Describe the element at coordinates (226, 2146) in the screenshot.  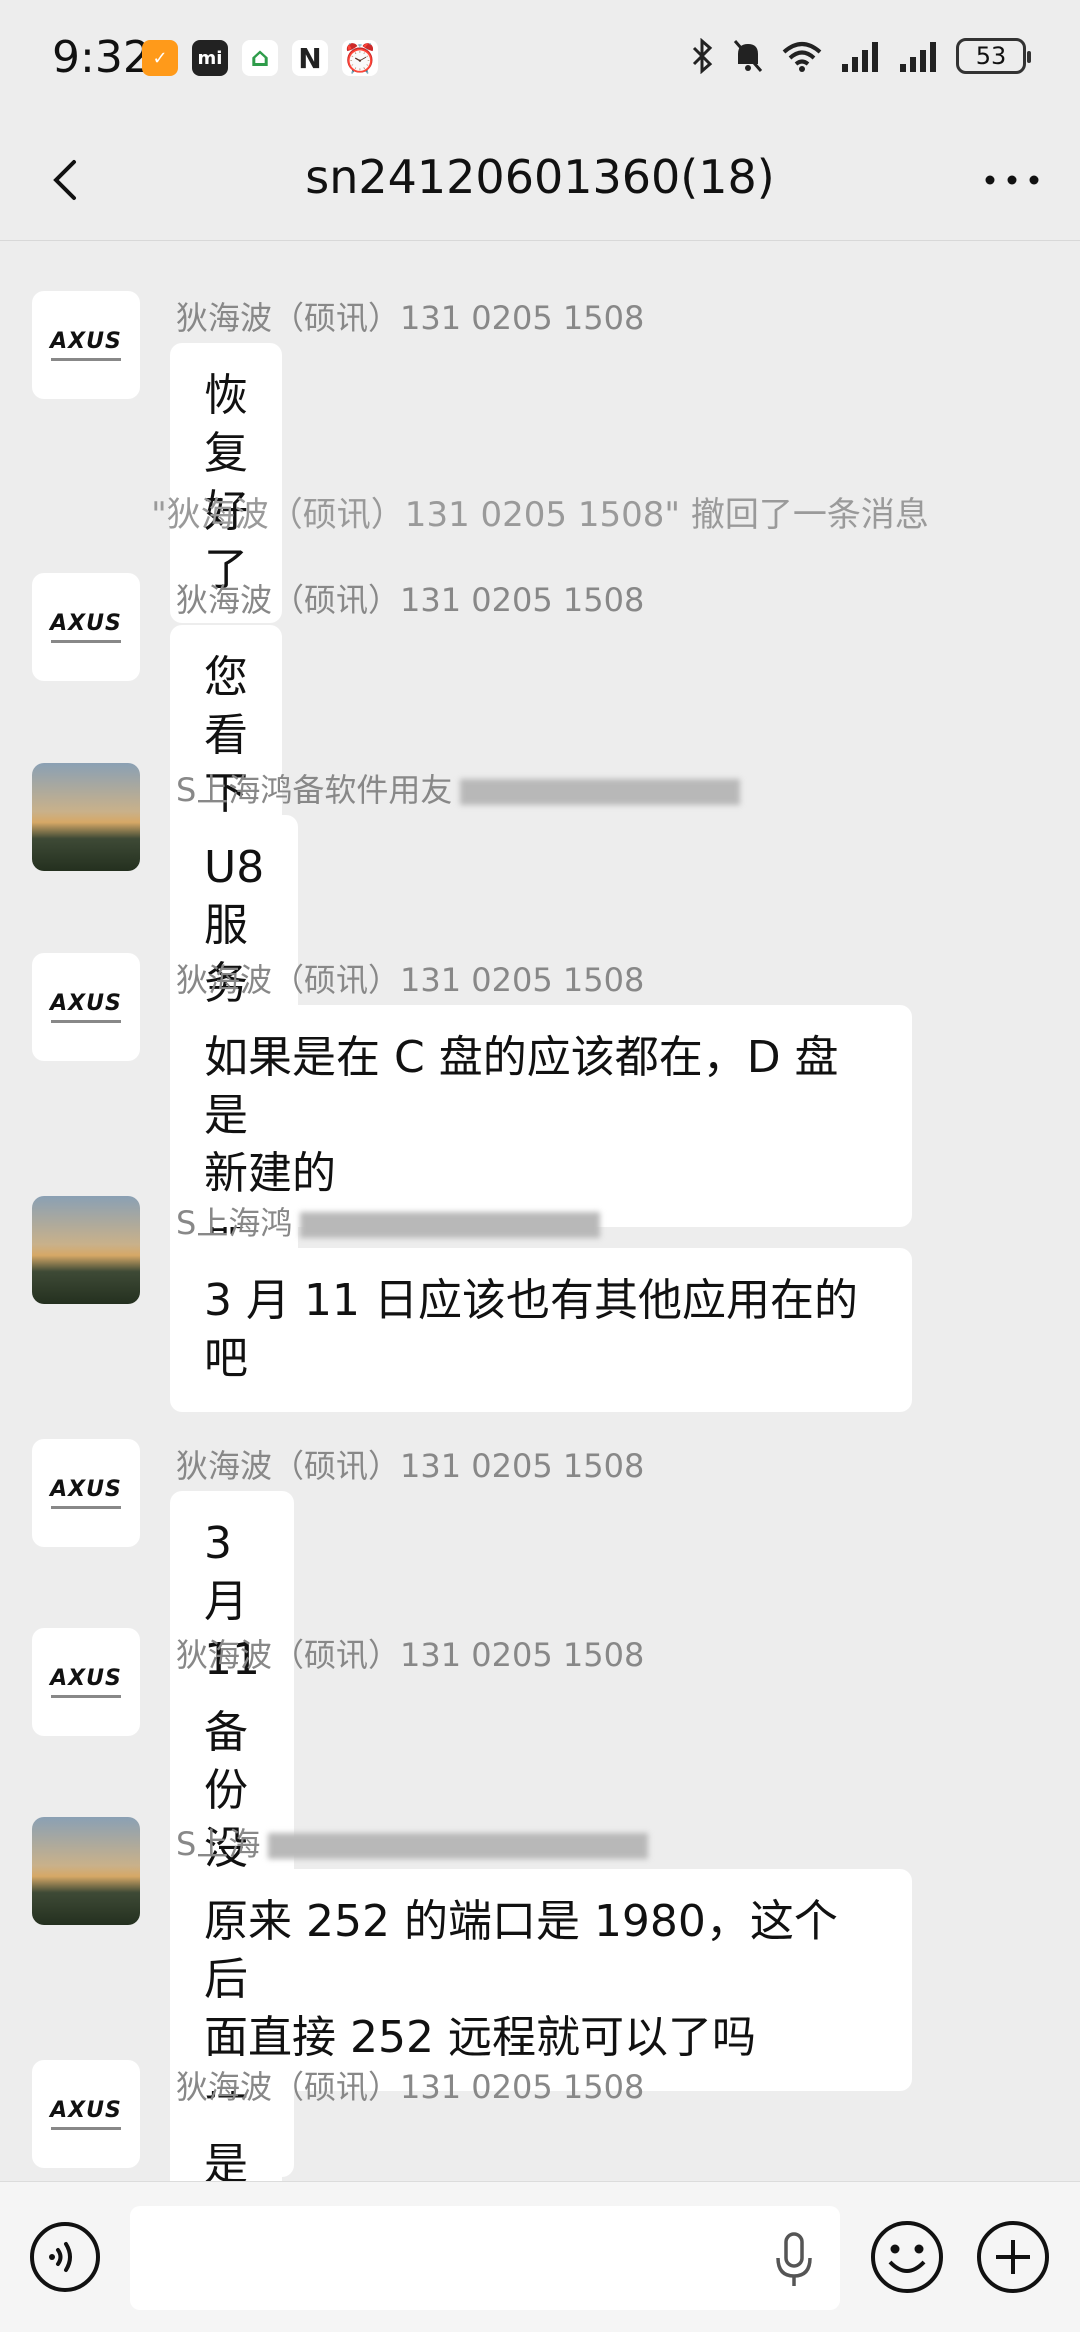
I see `message-bubble: 是的` at that location.